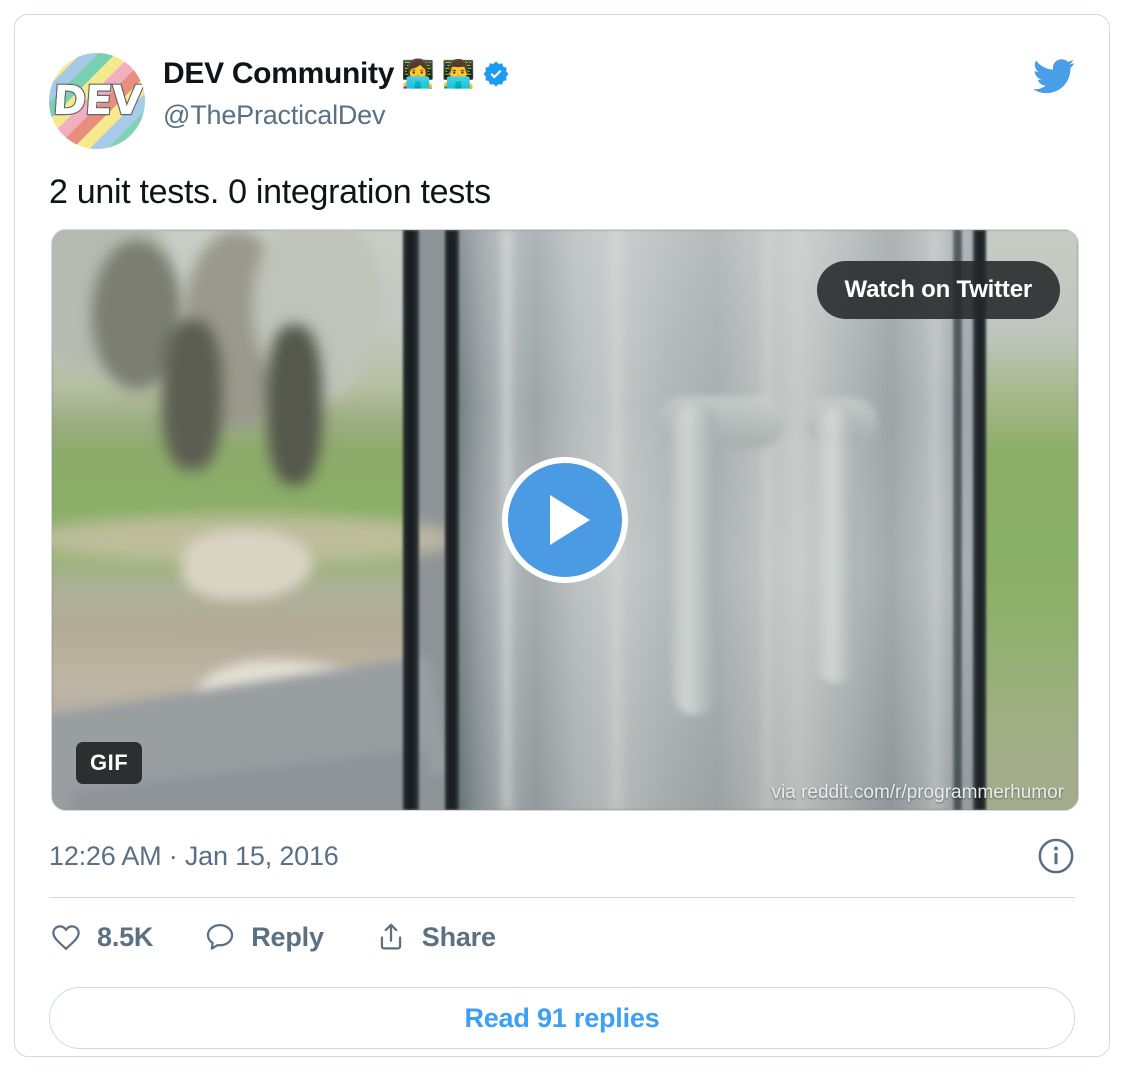  I want to click on man-technologist-emoji: 👨‍💻, so click(458, 73).